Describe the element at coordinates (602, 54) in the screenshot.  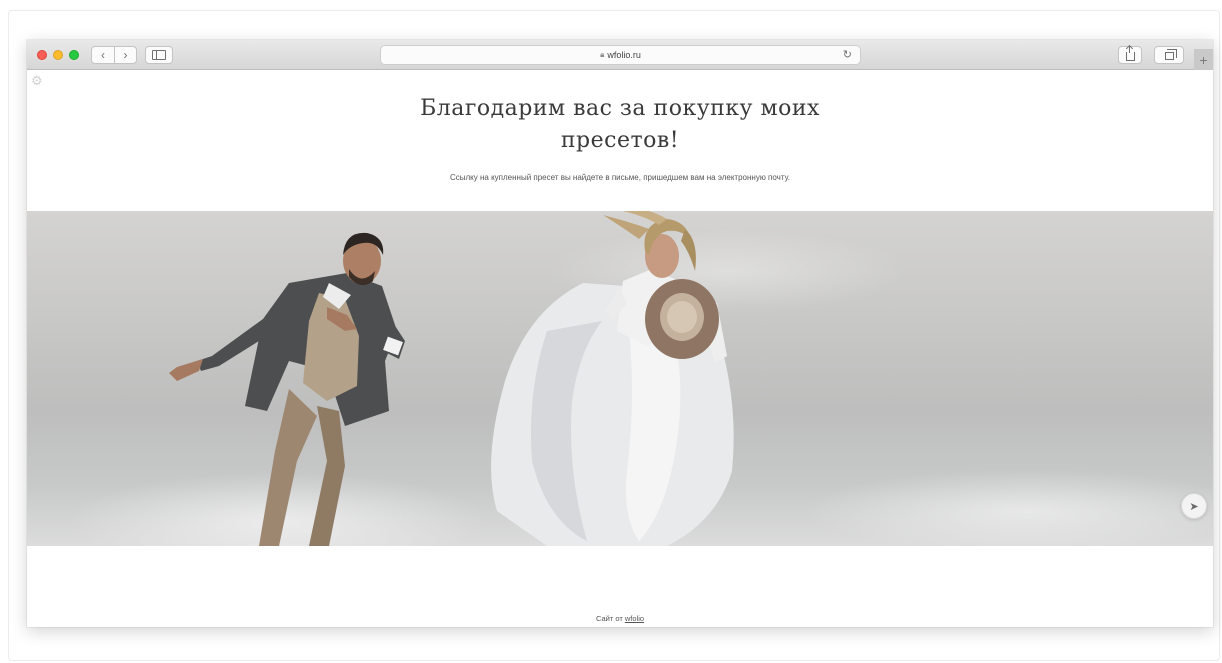
I see `lock-icon: 🔒︎` at that location.